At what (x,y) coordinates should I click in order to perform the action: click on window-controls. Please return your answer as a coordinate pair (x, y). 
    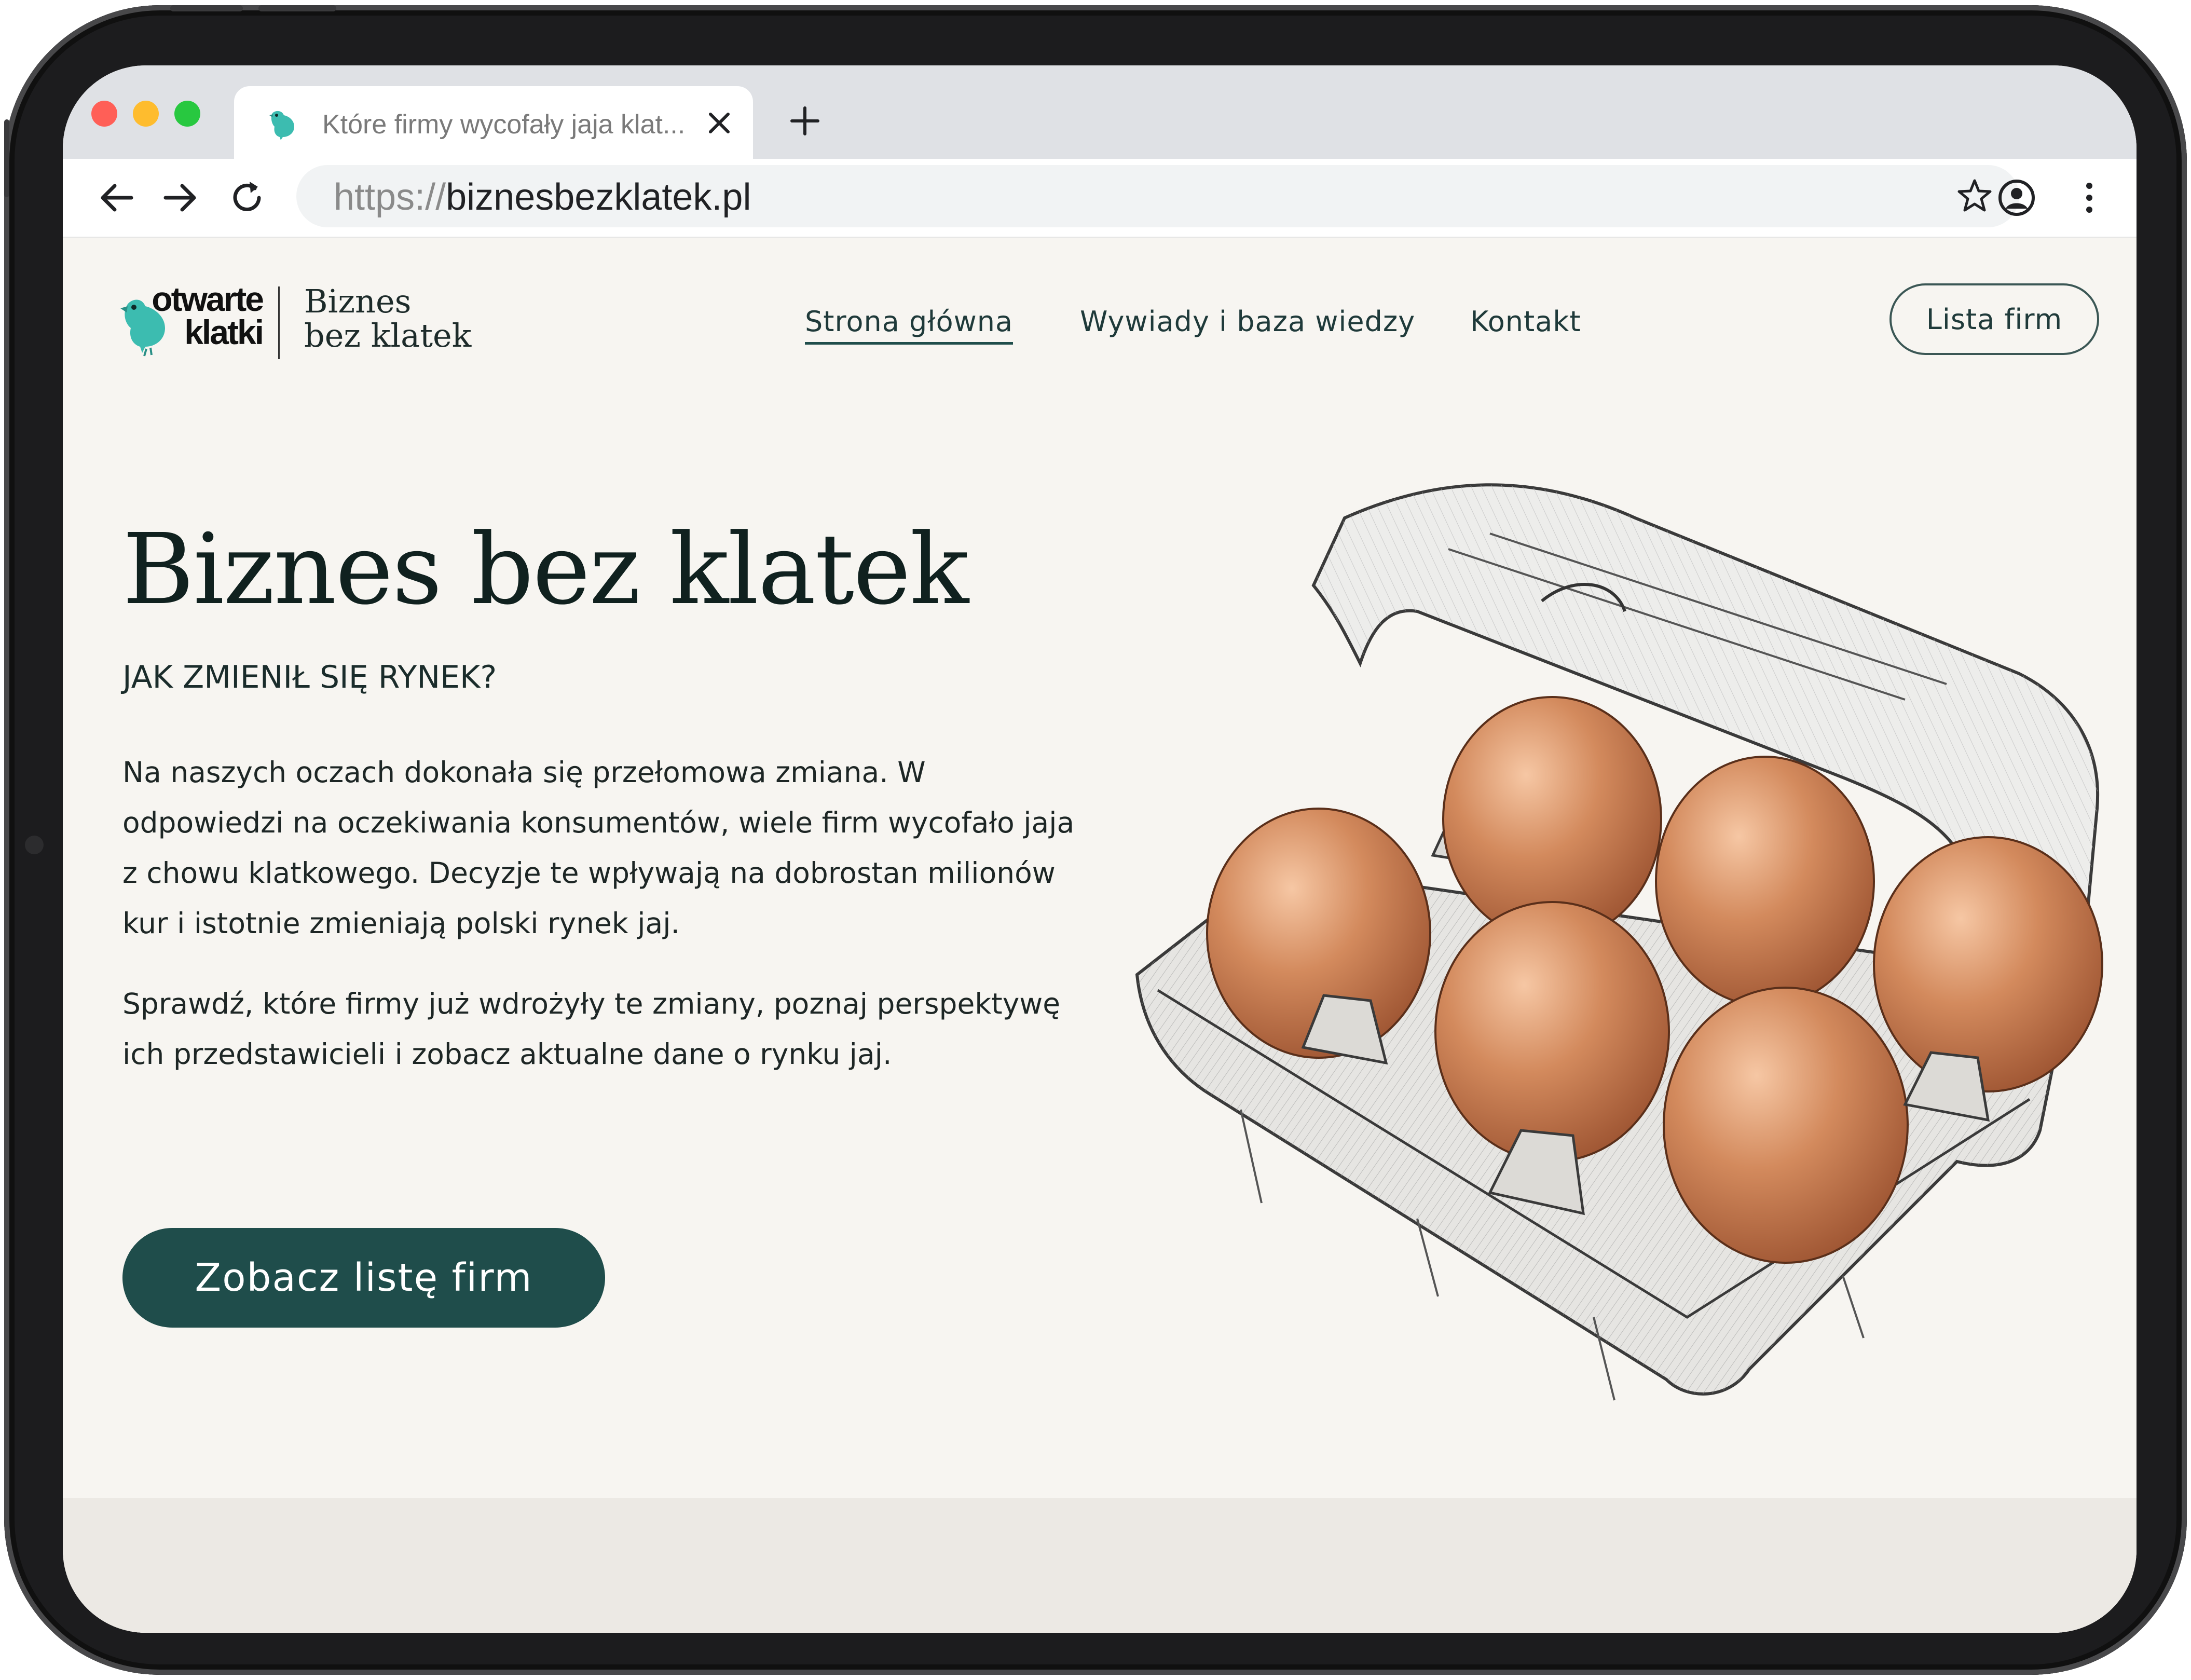
    Looking at the image, I should click on (145, 114).